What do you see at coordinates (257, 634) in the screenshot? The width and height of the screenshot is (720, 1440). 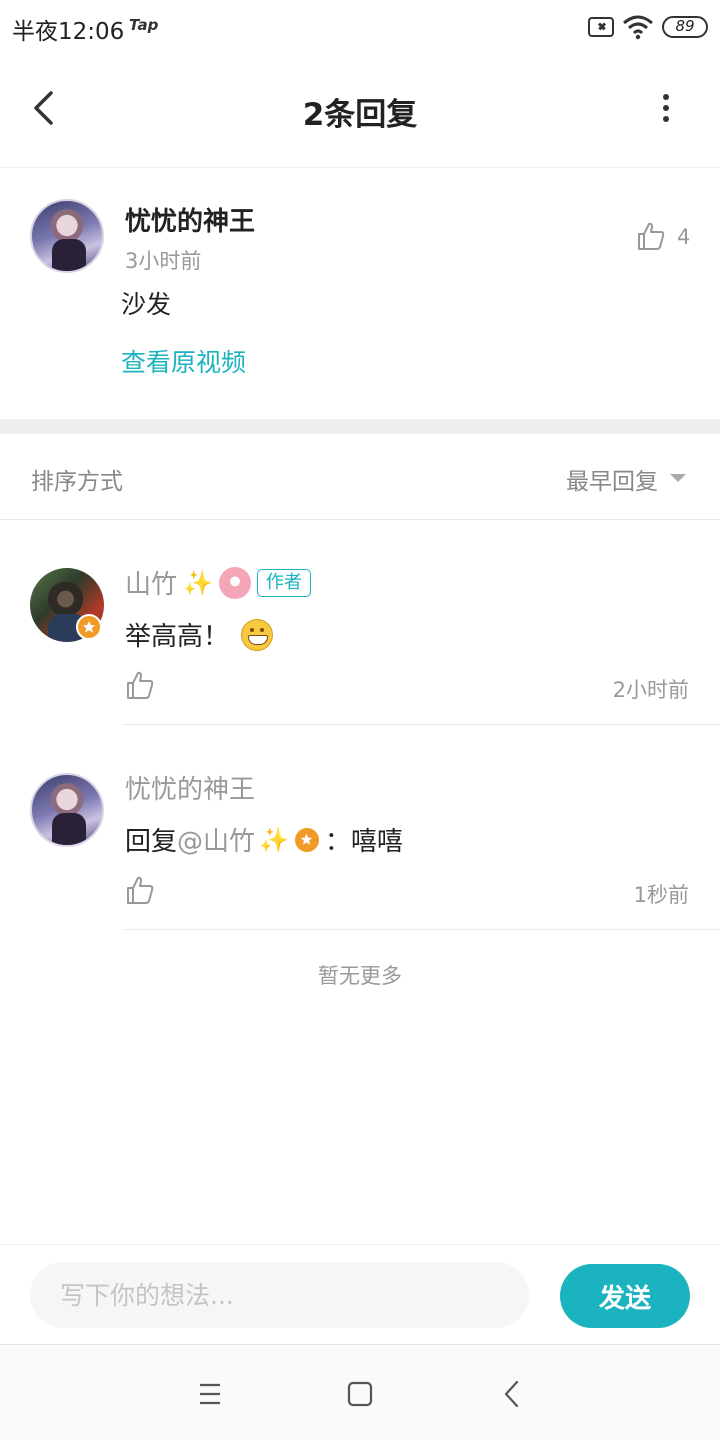 I see `grin-emoji-icon` at bounding box center [257, 634].